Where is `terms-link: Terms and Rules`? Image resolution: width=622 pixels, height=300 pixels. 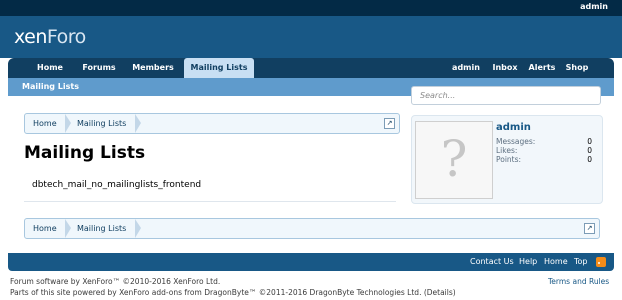 terms-link: Terms and Rules is located at coordinates (578, 281).